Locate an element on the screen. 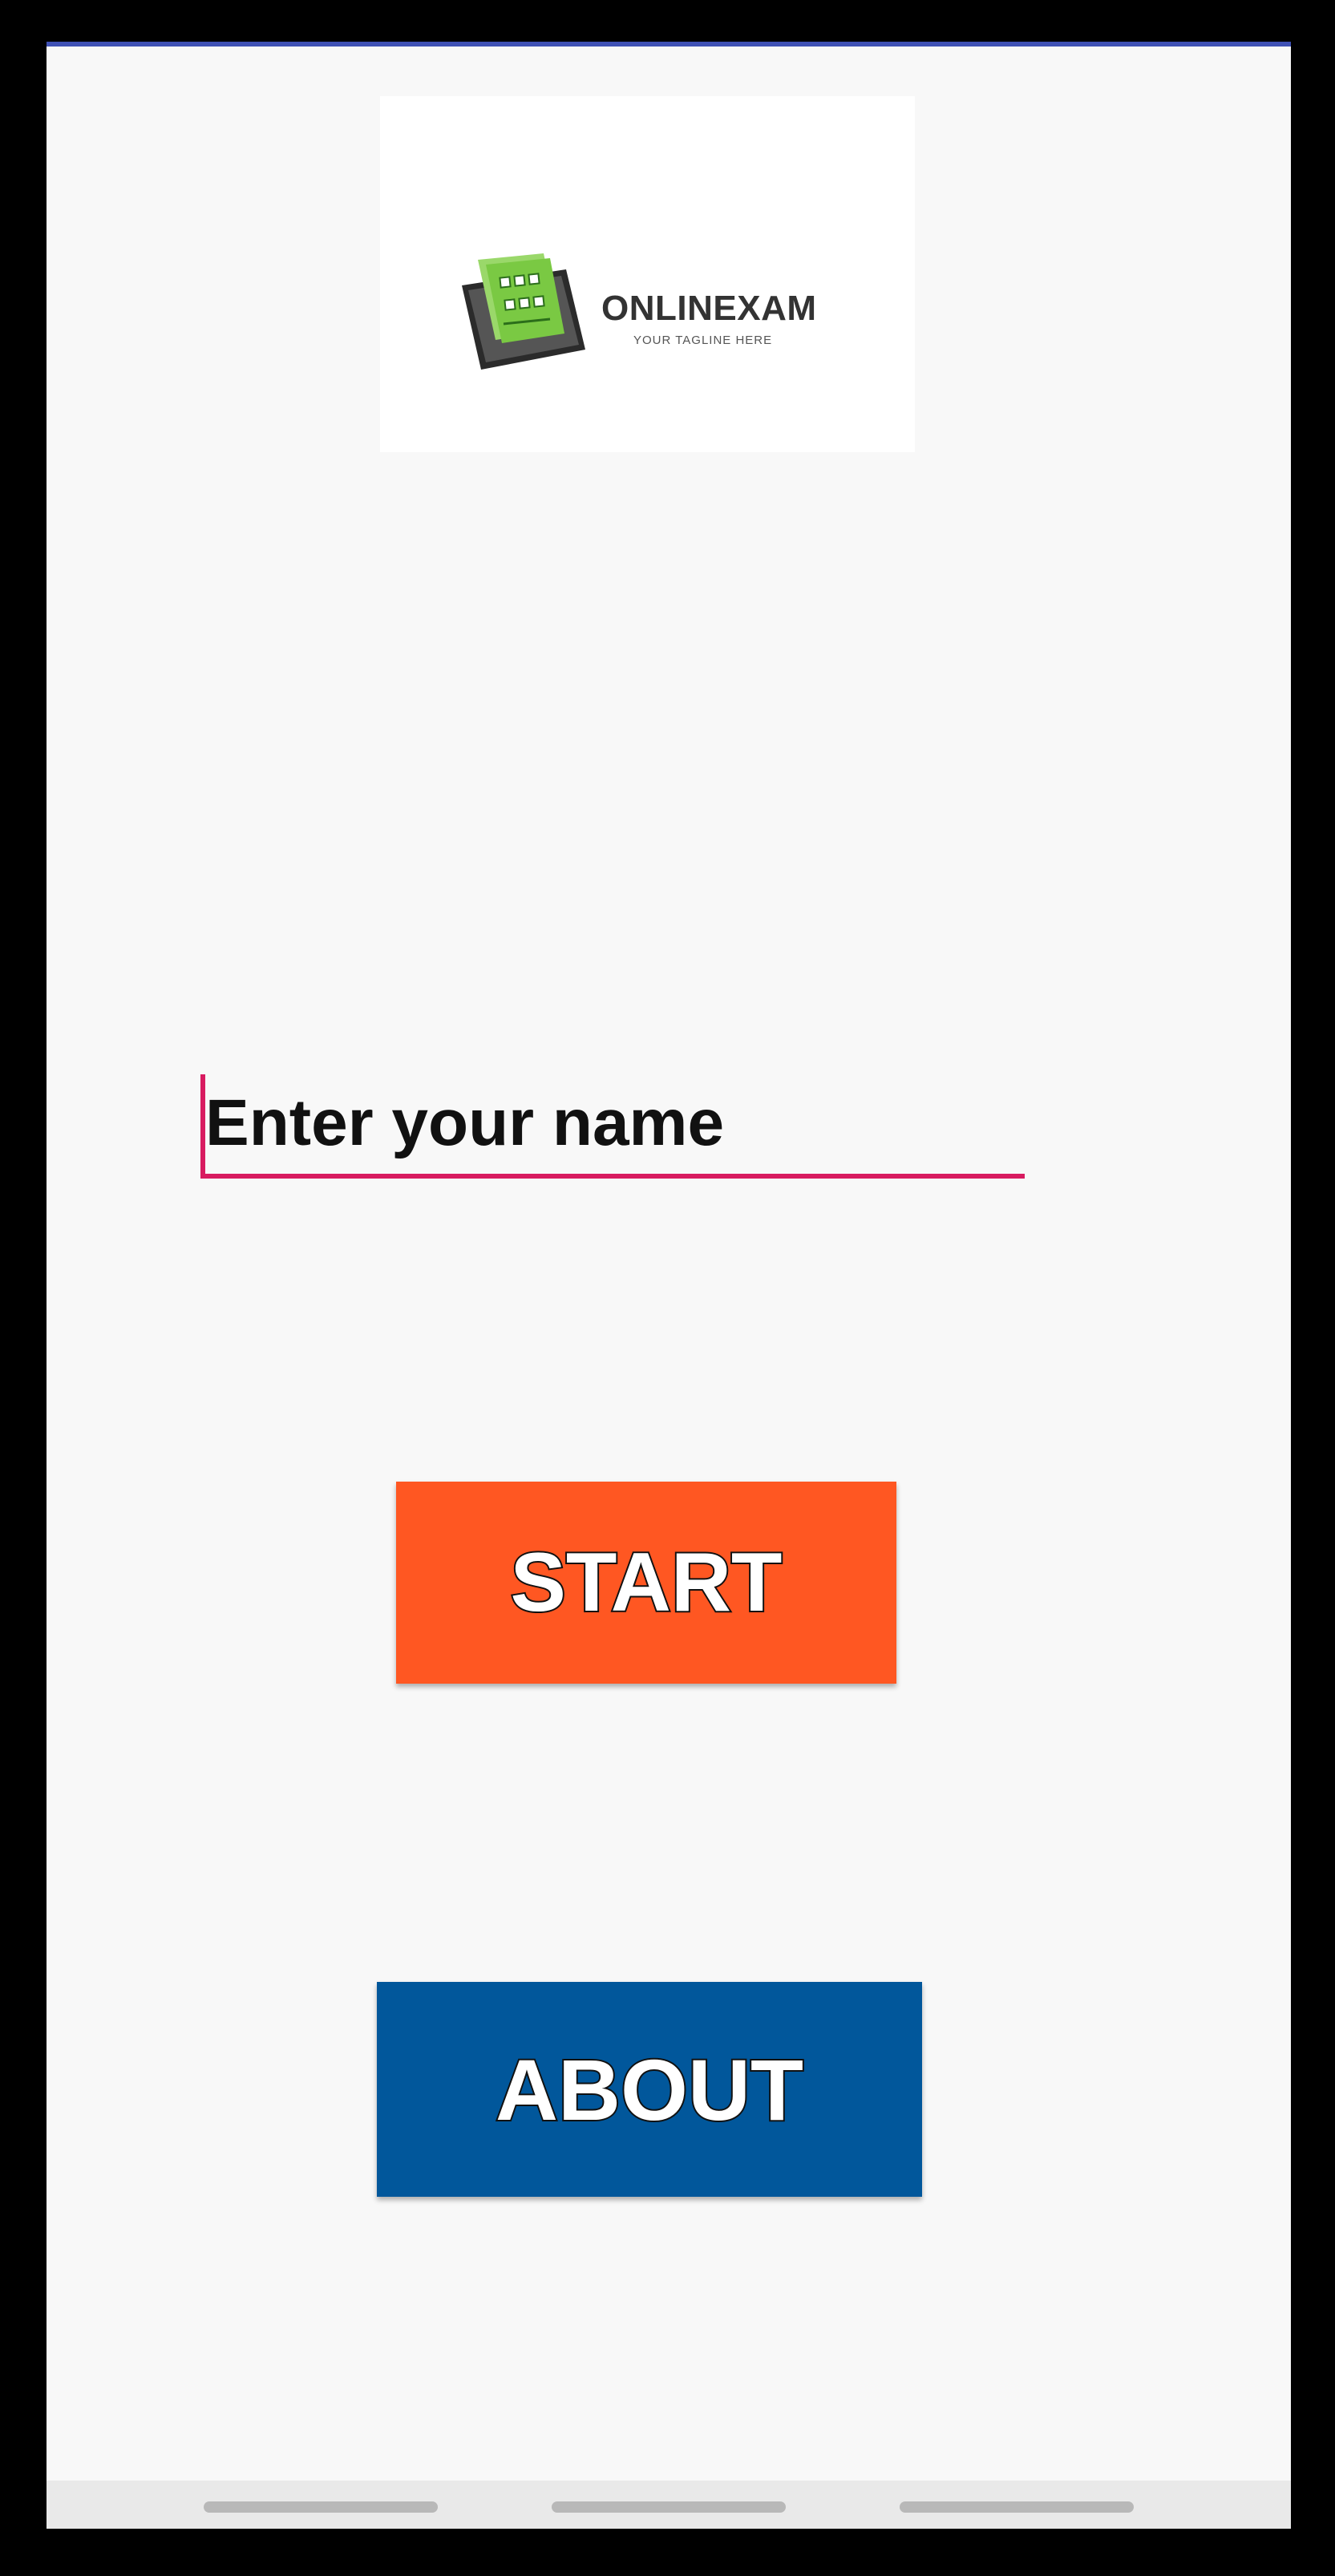  name-input-underline is located at coordinates (612, 1176).